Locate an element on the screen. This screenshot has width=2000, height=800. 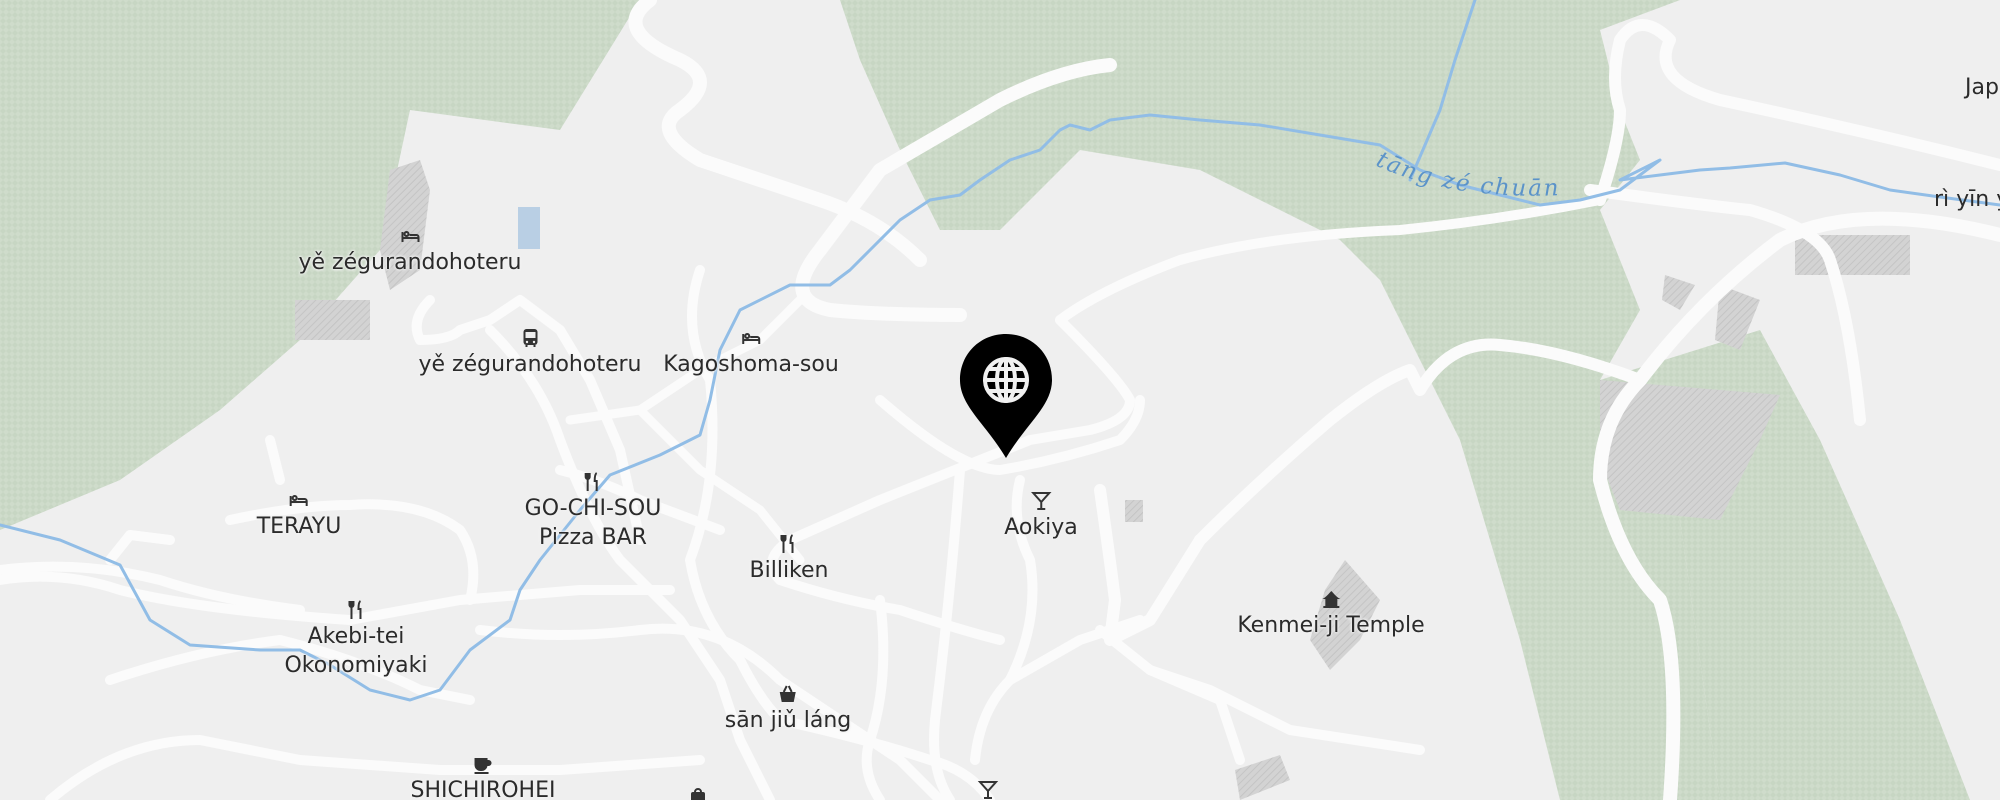
poi-bottom-shop is located at coordinates (698, 792).